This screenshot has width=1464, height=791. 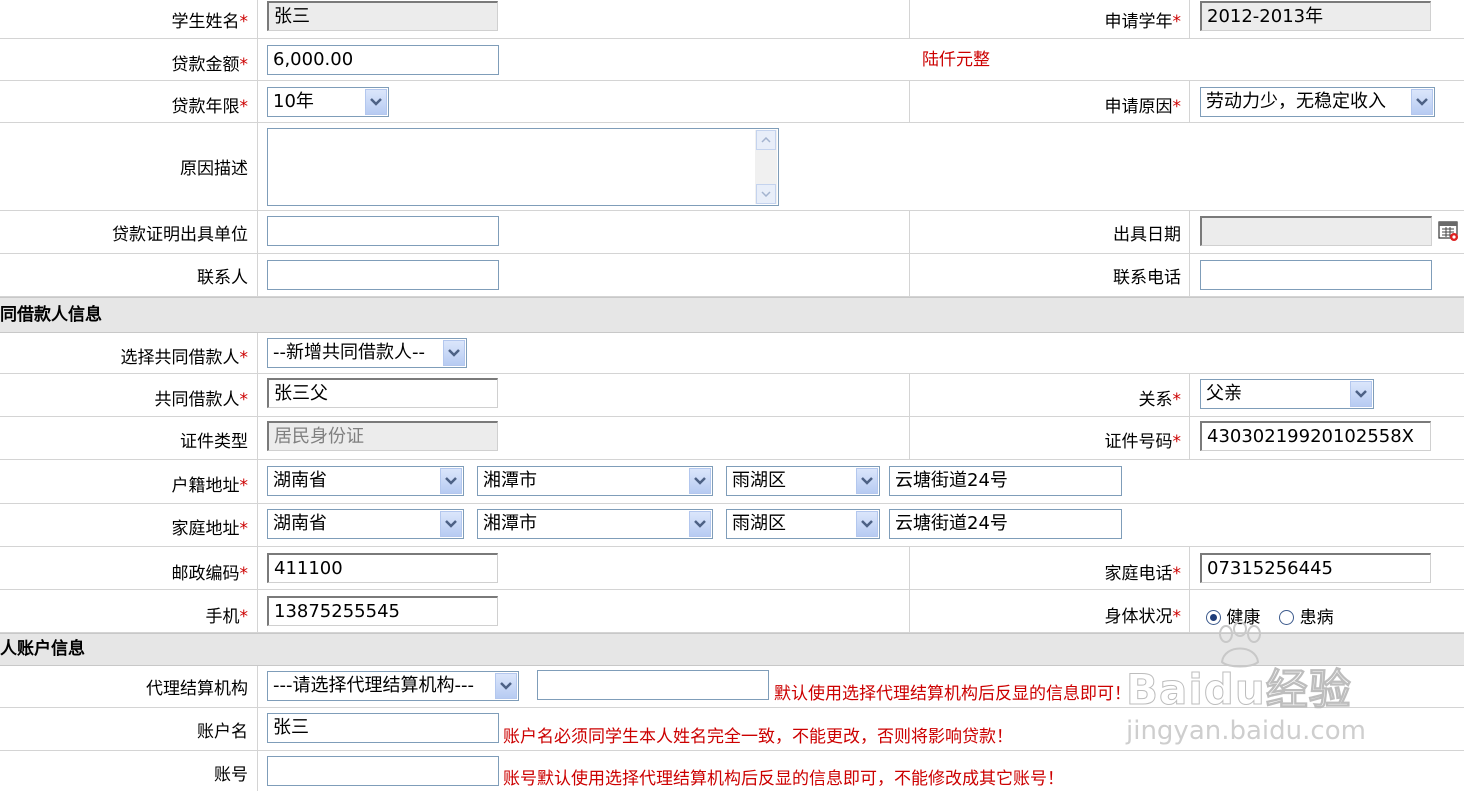 I want to click on section-co-borrower: 共同借款人信息, so click(x=732, y=315).